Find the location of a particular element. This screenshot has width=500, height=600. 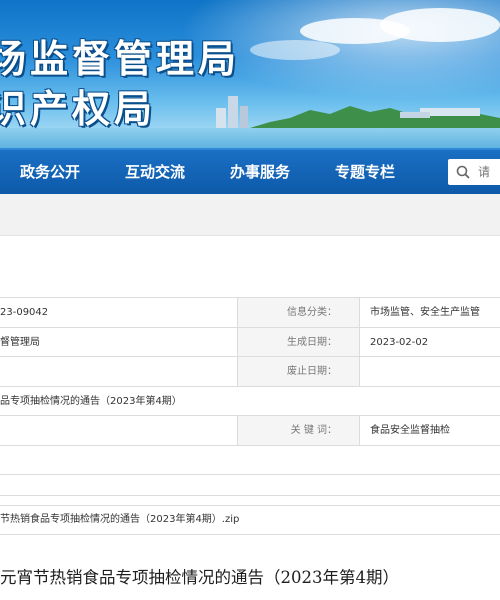

info-row: 关 键 词： 食品安全监督抽检 is located at coordinates (250, 430).